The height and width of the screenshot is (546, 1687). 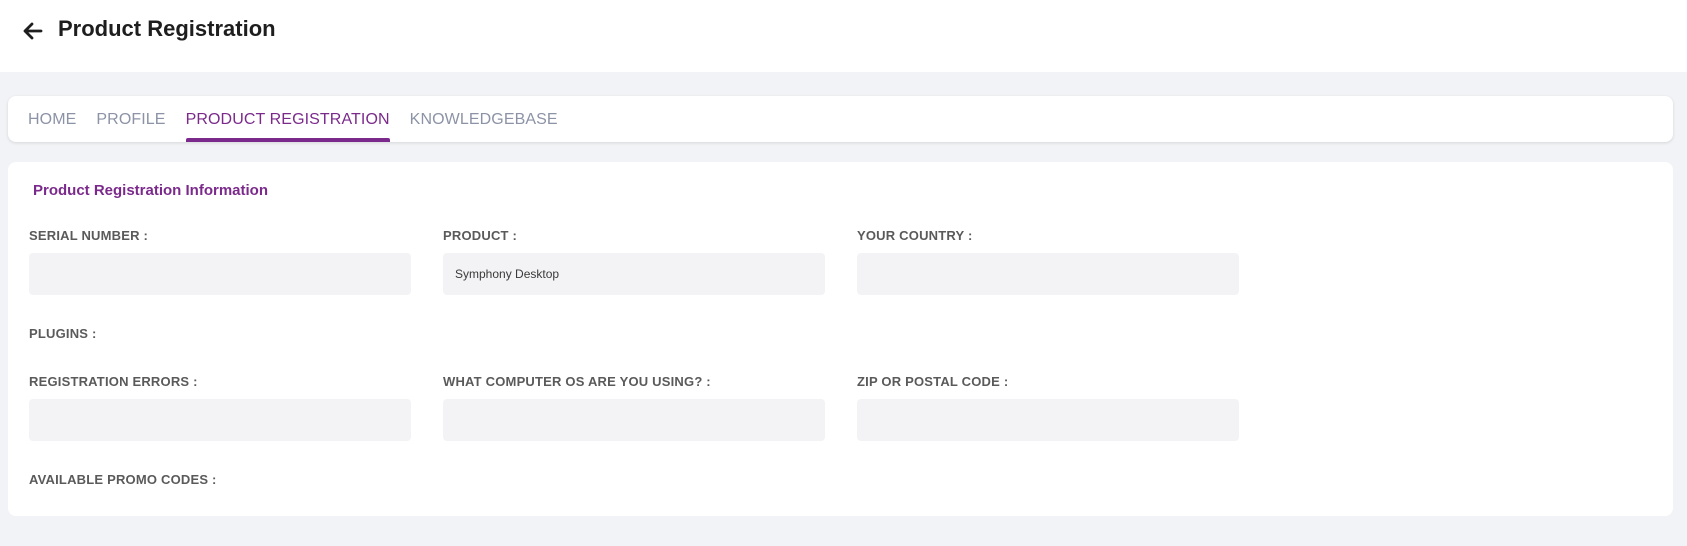 I want to click on computer-os-label: WHAT COMPUTER OS ARE YOU USING? :, so click(x=577, y=381).